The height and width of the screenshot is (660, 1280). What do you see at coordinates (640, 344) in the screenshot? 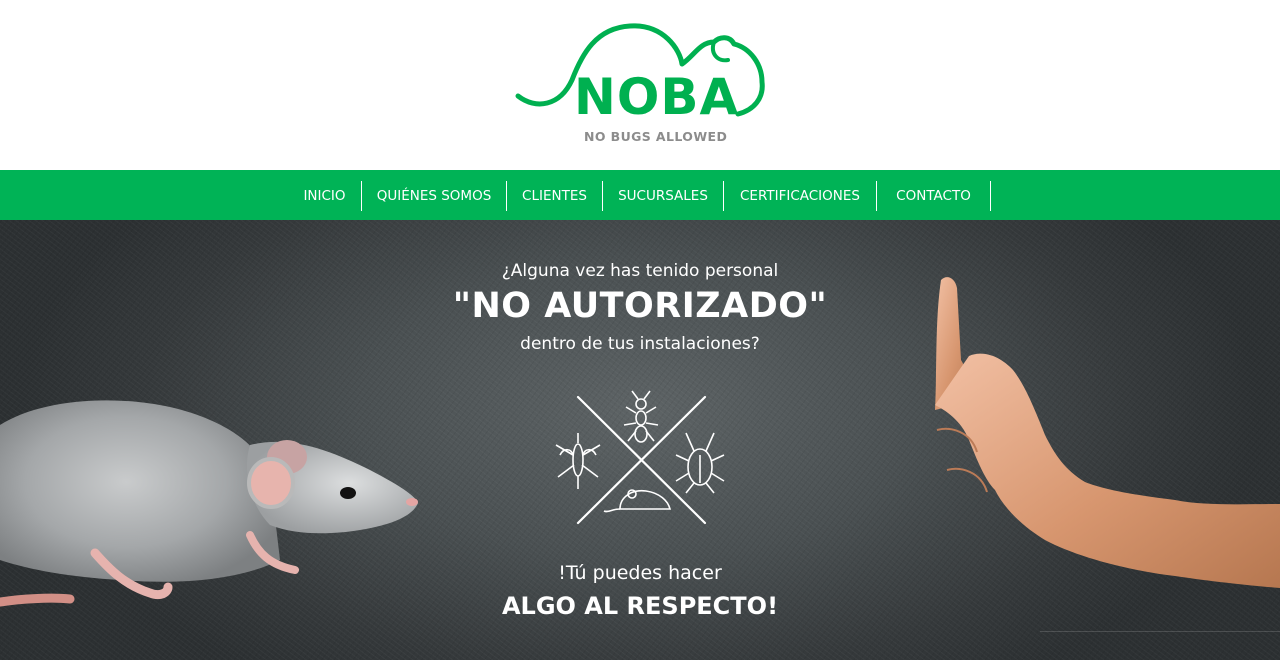
I see `hero-question-end: dentro de tus instalaciones?` at bounding box center [640, 344].